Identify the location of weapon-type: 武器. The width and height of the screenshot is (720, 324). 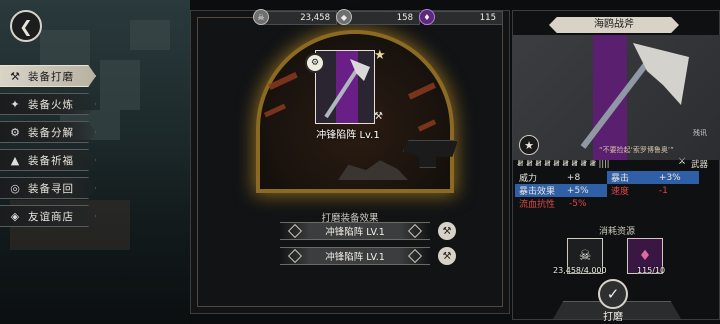
(700, 165).